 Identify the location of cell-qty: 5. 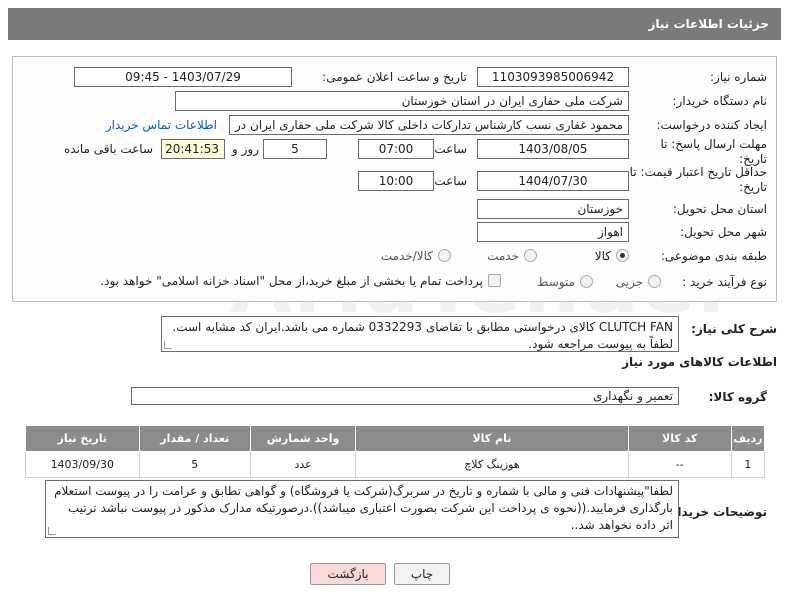
(194, 464).